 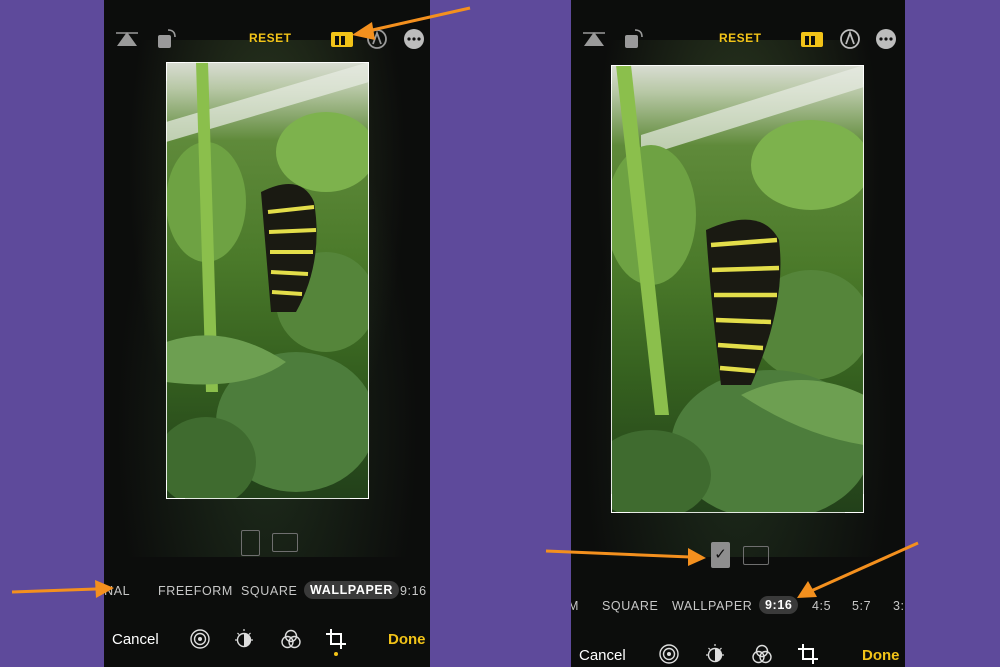 What do you see at coordinates (117, 591) in the screenshot?
I see `aspect-option-original: INAL` at bounding box center [117, 591].